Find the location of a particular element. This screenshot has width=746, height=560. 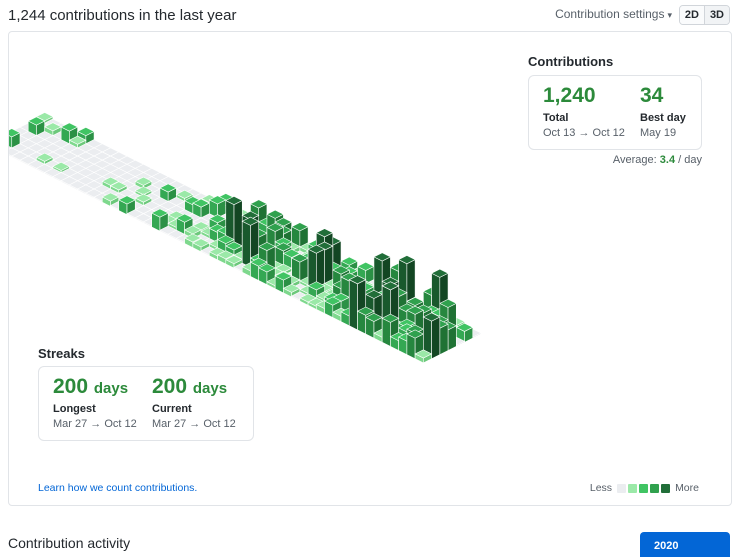

view-2d-button: 2D is located at coordinates (691, 15).